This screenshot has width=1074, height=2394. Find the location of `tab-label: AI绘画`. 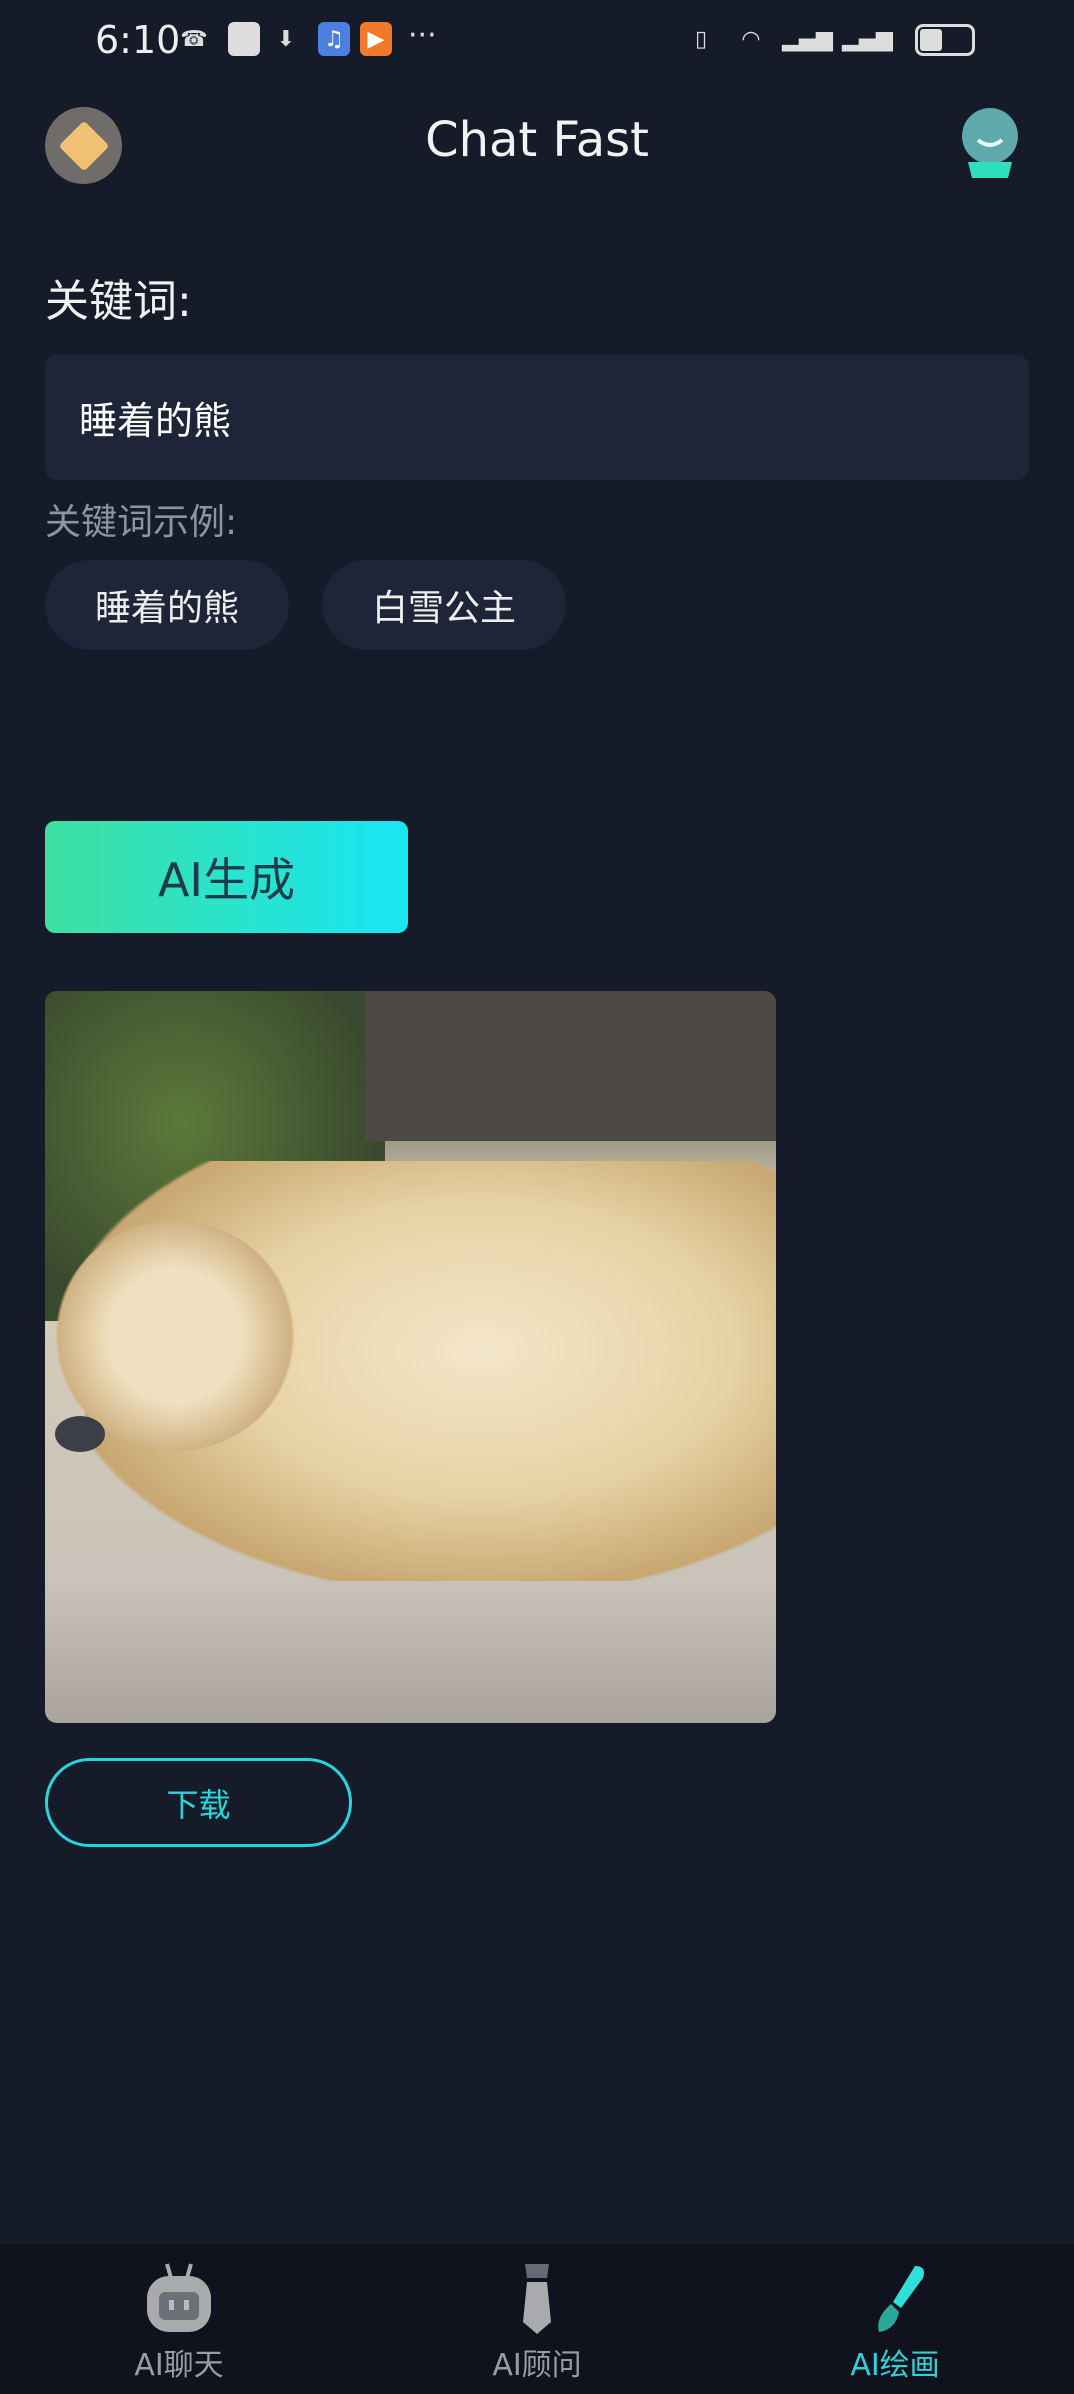

tab-label: AI绘画 is located at coordinates (895, 2365).